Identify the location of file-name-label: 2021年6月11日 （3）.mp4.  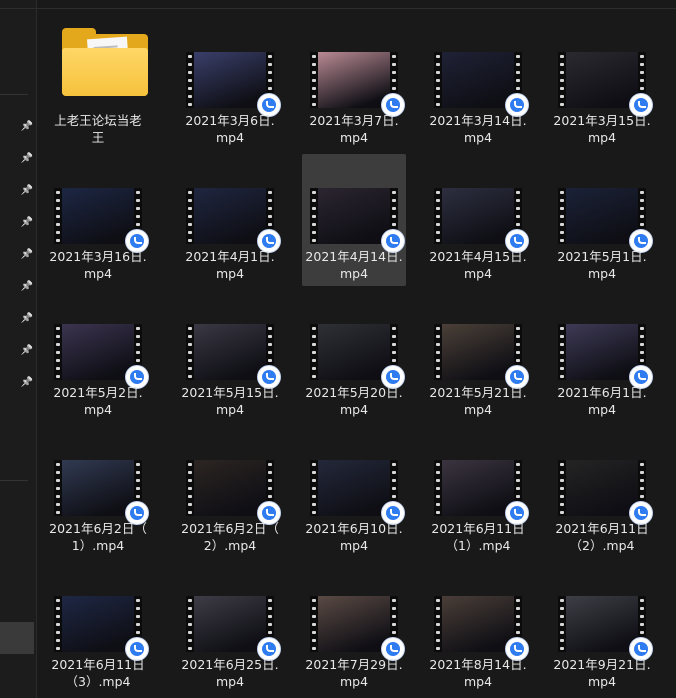
(98, 673).